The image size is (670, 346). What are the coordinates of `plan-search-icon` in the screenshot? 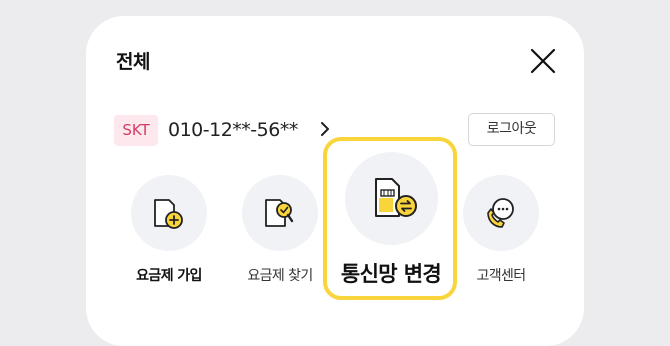 It's located at (279, 213).